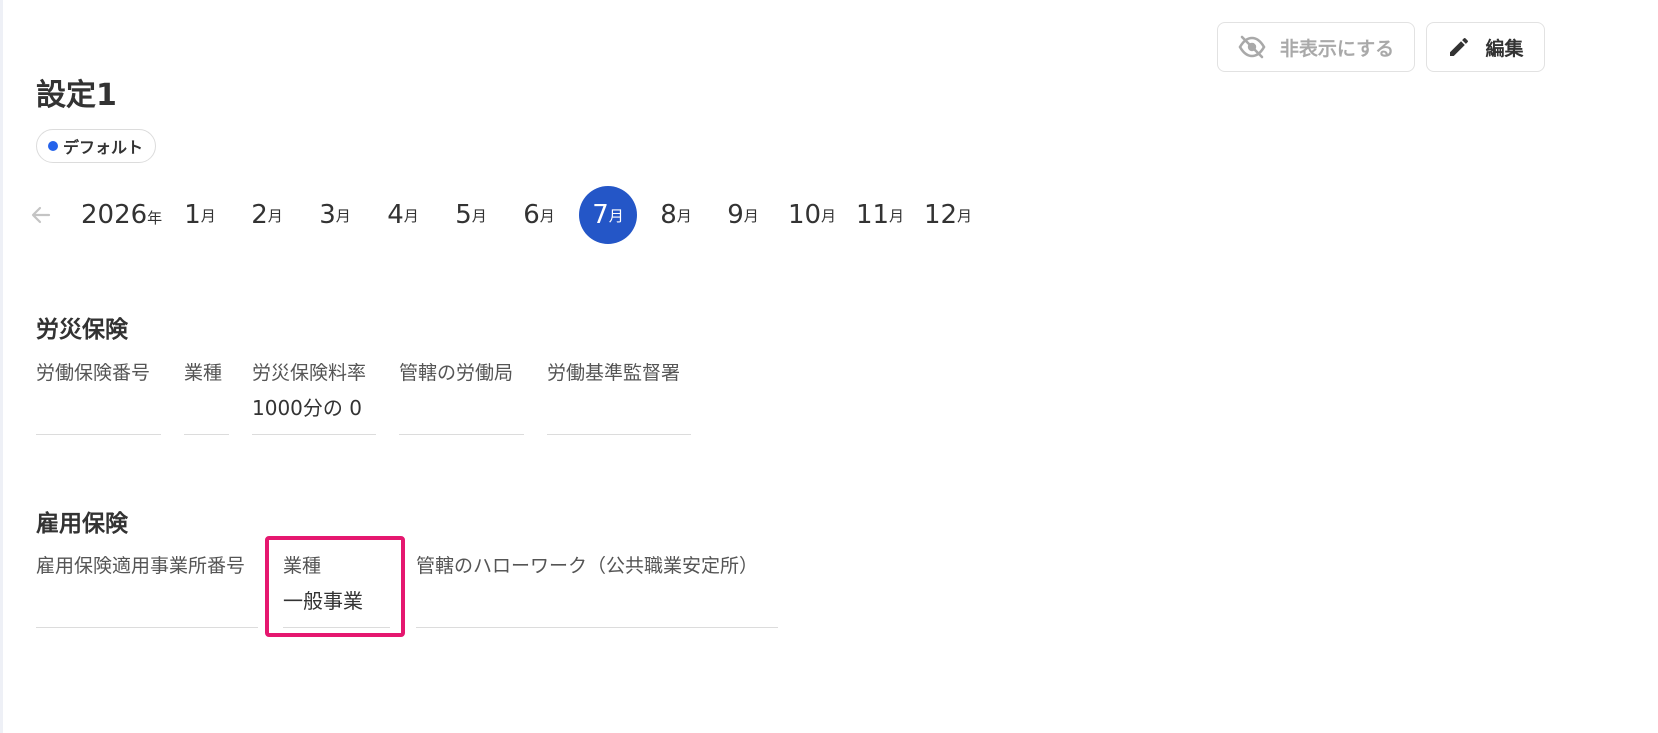 The width and height of the screenshot is (1658, 733). Describe the element at coordinates (76, 95) in the screenshot. I see `page-title: 設定1` at that location.